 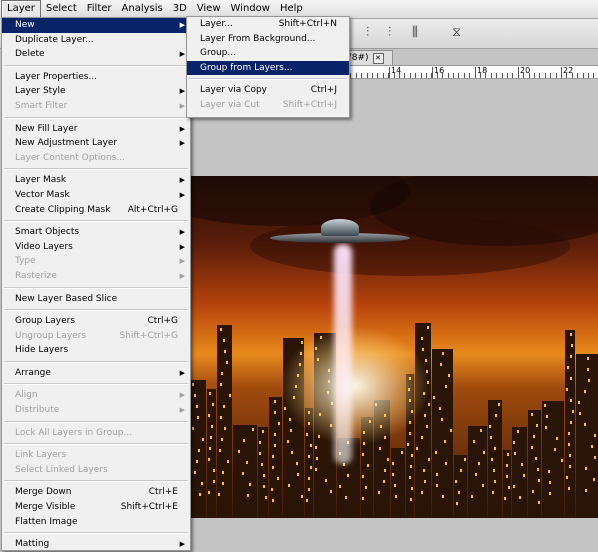 What do you see at coordinates (96, 492) in the screenshot?
I see `menu-item-merge-down: Merge Down Ctrl+E` at bounding box center [96, 492].